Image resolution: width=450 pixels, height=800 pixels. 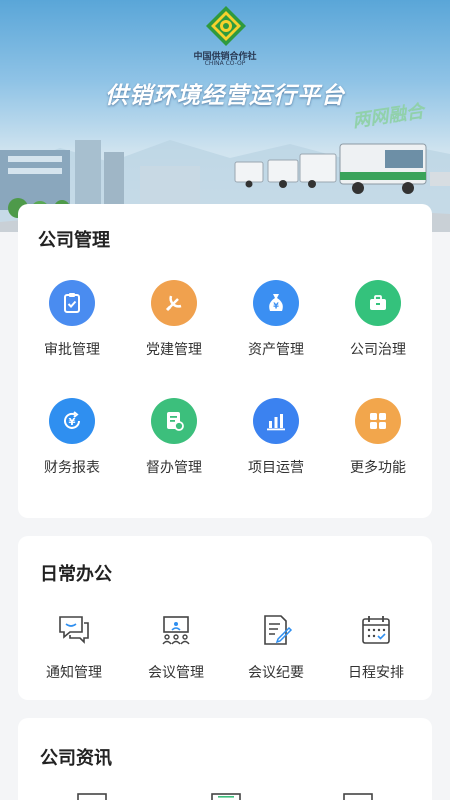 I want to click on tile-label: 通知管理, so click(x=74, y=673).